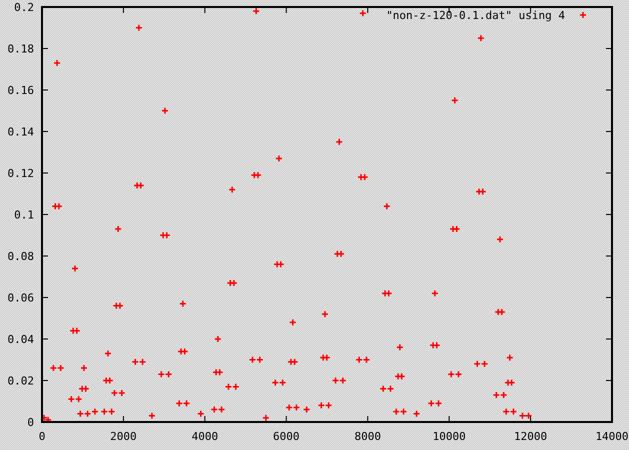 The width and height of the screenshot is (629, 450). What do you see at coordinates (21, 381) in the screenshot?
I see `y-tick-label: 0.02` at bounding box center [21, 381].